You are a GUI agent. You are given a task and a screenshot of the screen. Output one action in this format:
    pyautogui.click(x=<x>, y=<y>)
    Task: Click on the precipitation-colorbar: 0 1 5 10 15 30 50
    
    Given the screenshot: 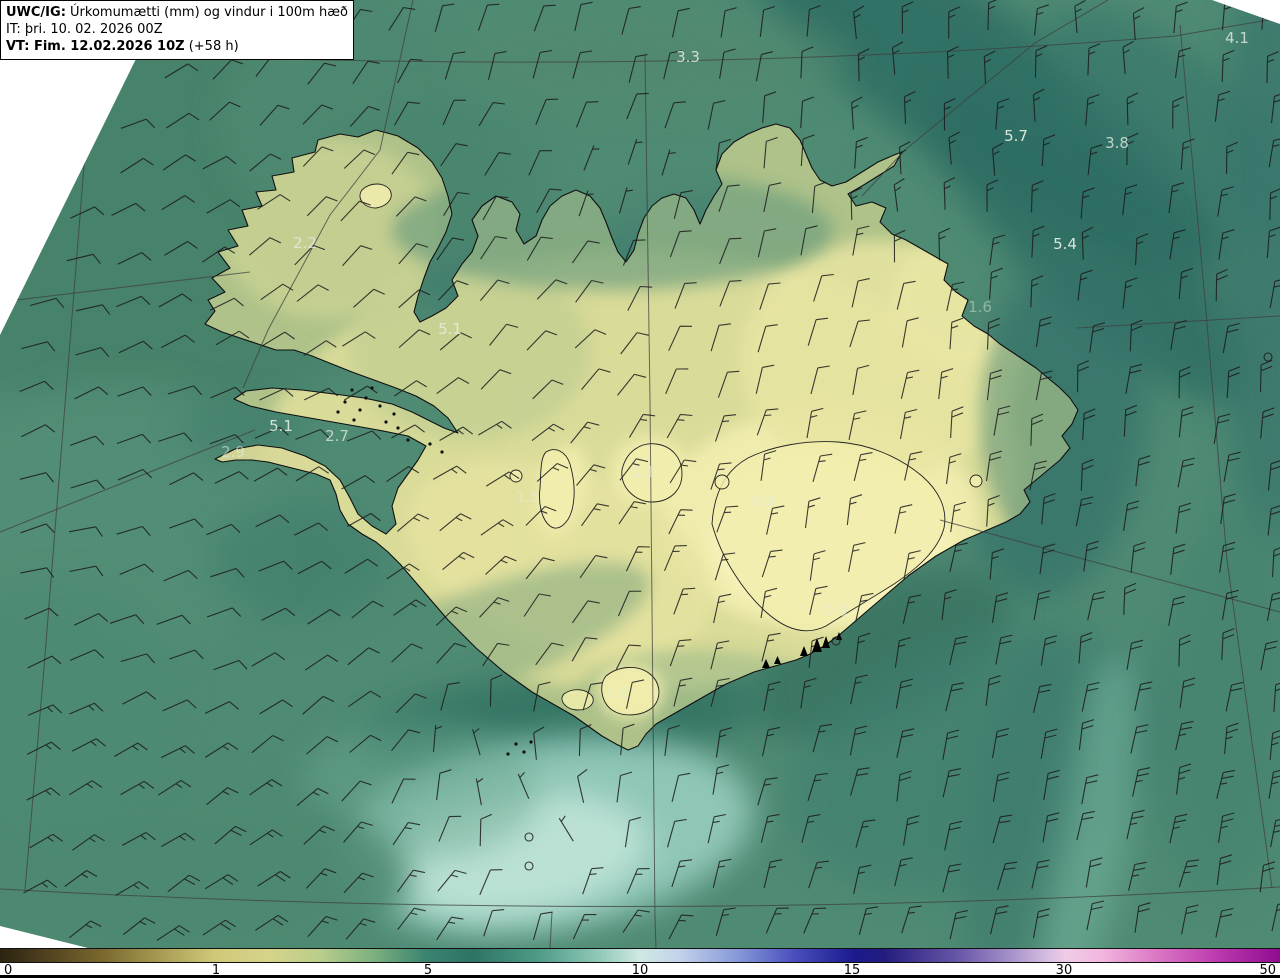 What is the action you would take?
    pyautogui.click(x=640, y=963)
    